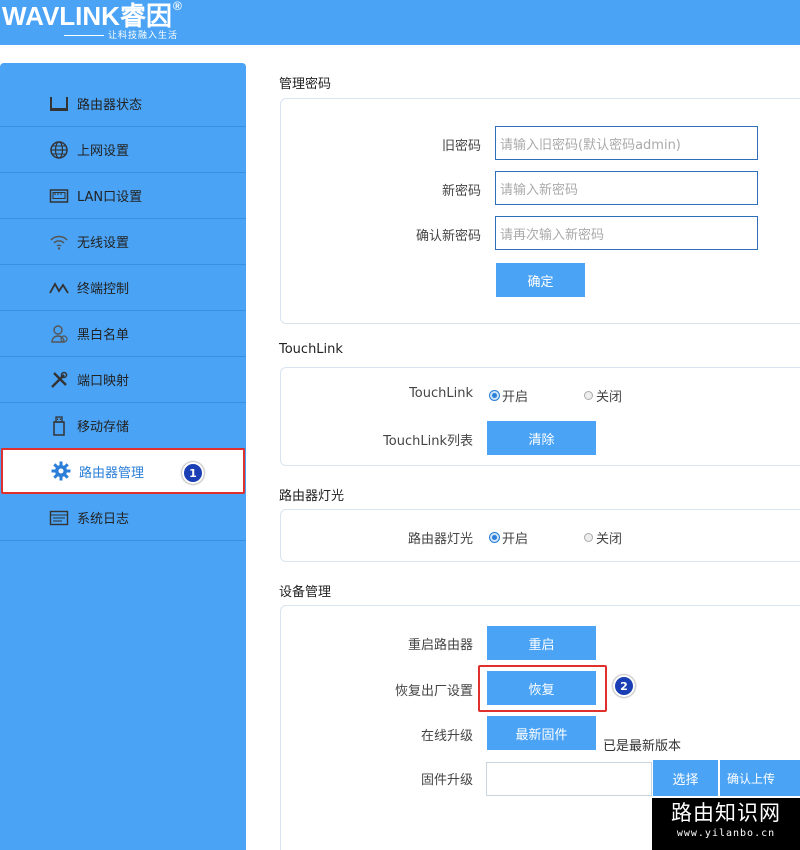 This screenshot has width=800, height=850. I want to click on sidebar-item-blacklist: 黑白名单, so click(123, 334).